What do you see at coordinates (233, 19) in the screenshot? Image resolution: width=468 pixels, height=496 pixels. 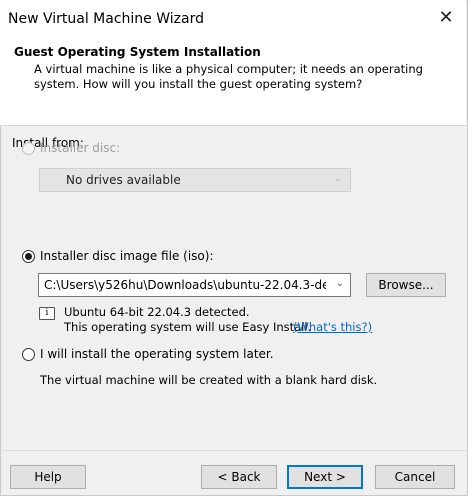 I see `title-bar-main: New Virtual Machine Wizard ✕` at bounding box center [233, 19].